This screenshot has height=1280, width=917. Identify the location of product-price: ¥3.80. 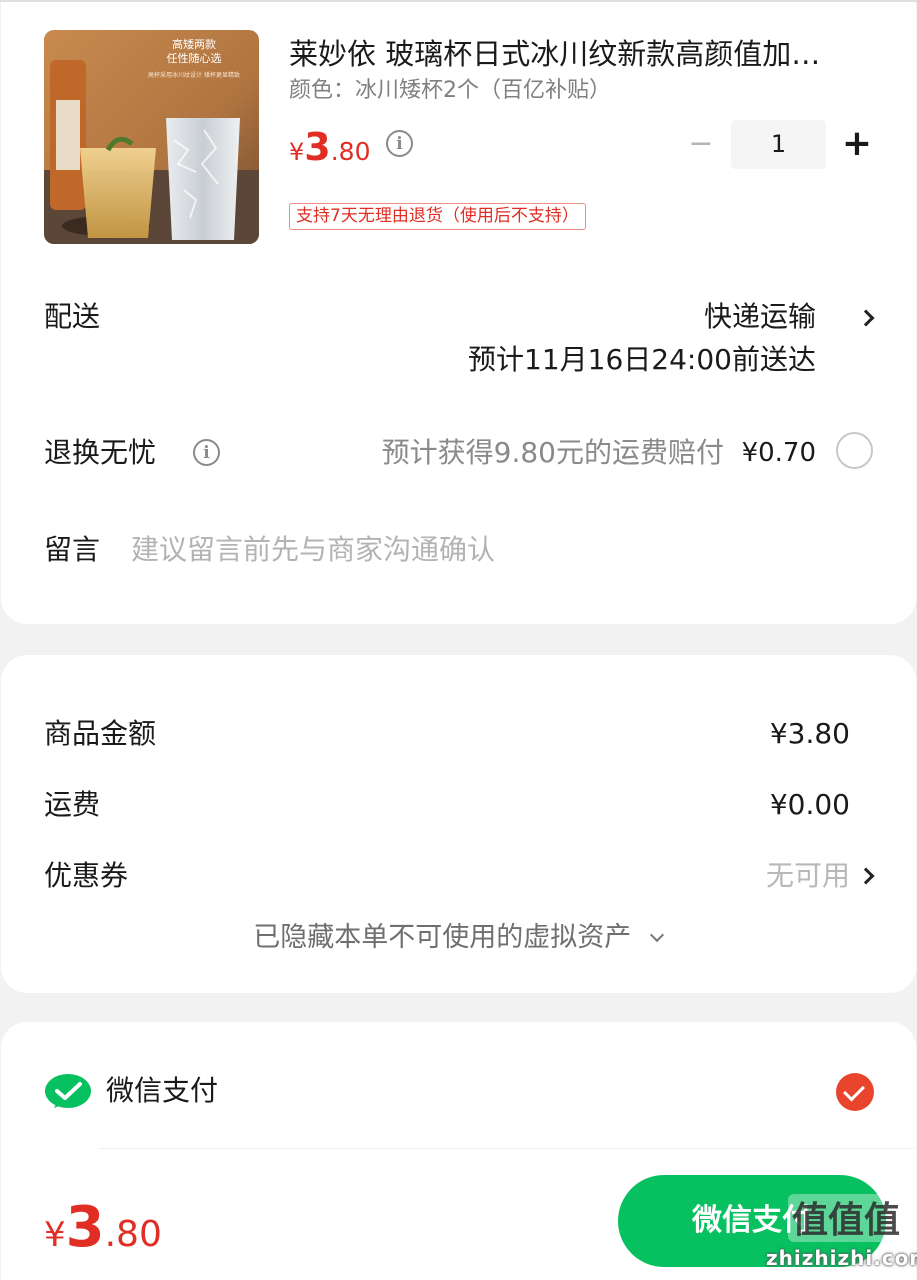
(330, 151).